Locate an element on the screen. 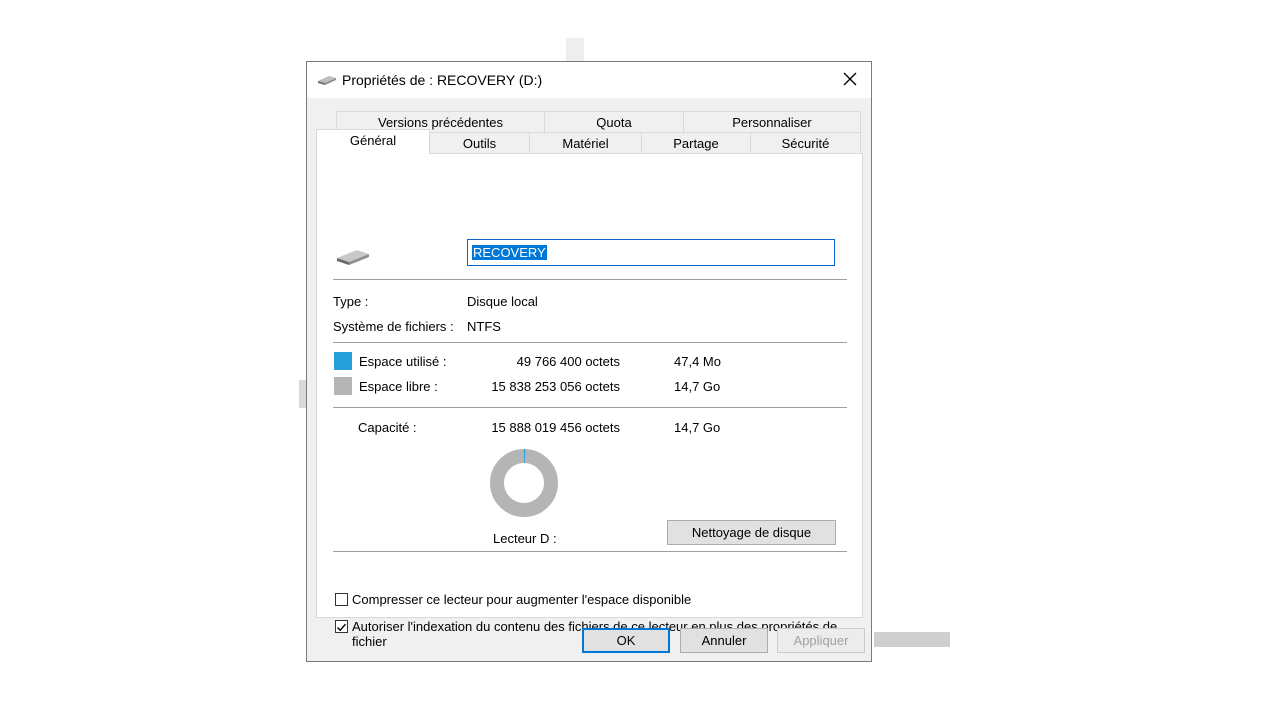 The image size is (1280, 720). tab-customize: Personnaliser is located at coordinates (772, 121).